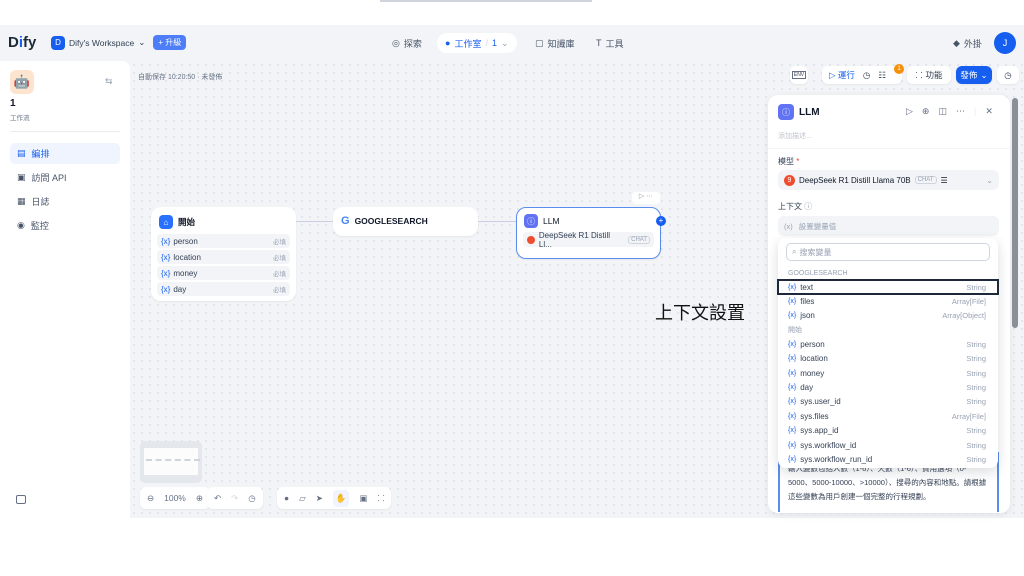 This screenshot has height=576, width=1024. Describe the element at coordinates (926, 111) in the screenshot. I see `help-icon: ⊕` at that location.